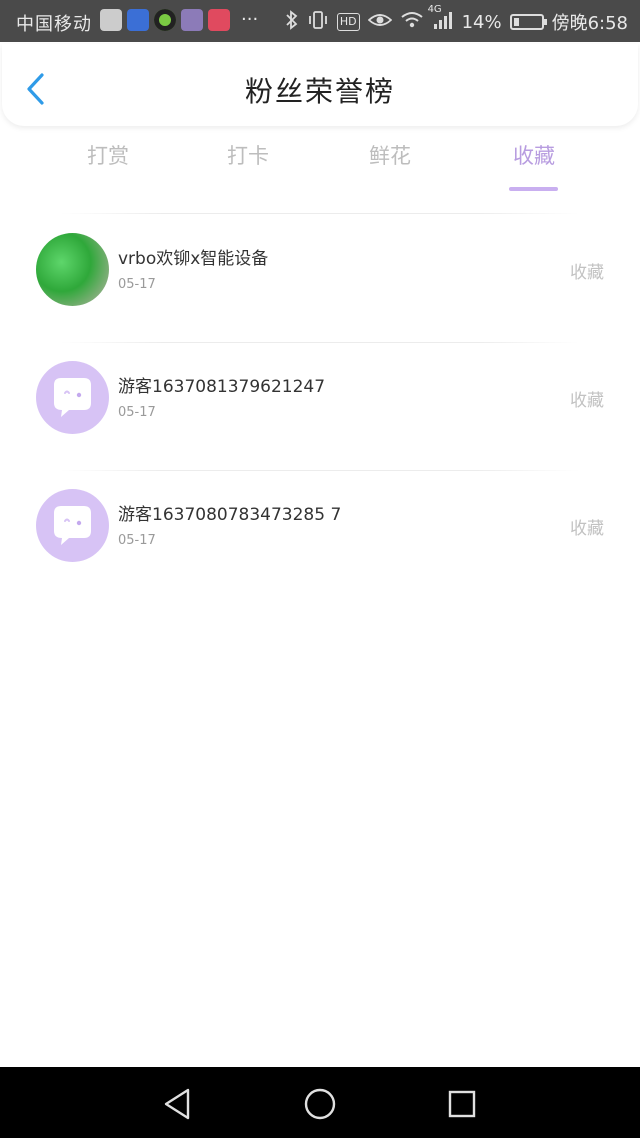  I want to click on avatar-app-icon, so click(192, 20).